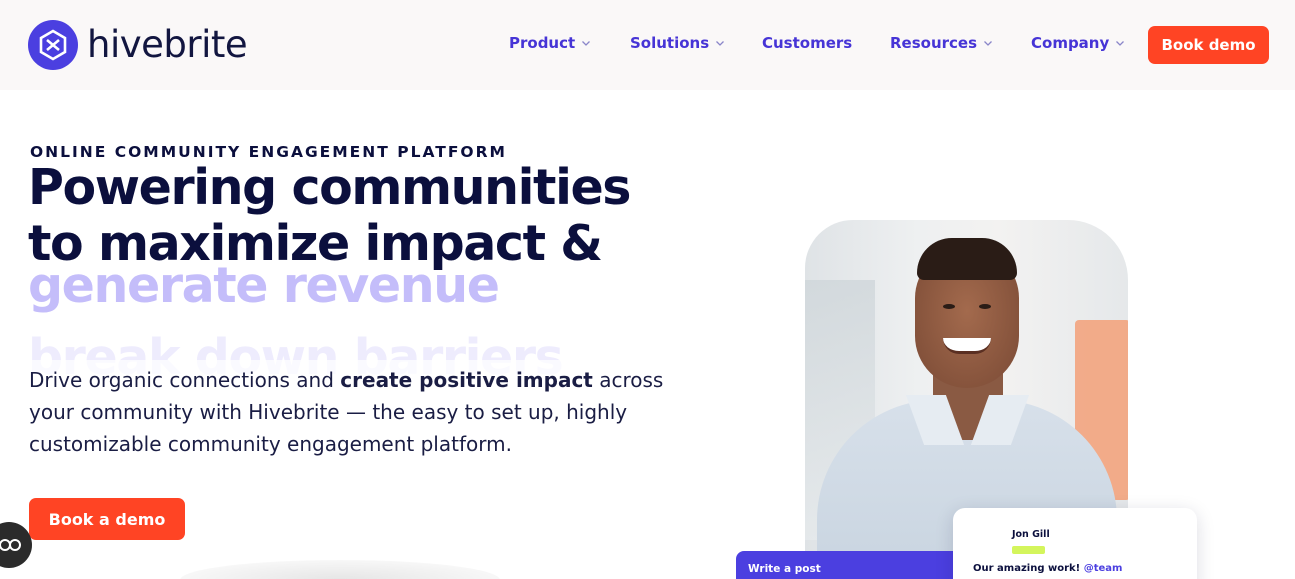  Describe the element at coordinates (848, 565) in the screenshot. I see `write-post-card: Write a post` at that location.